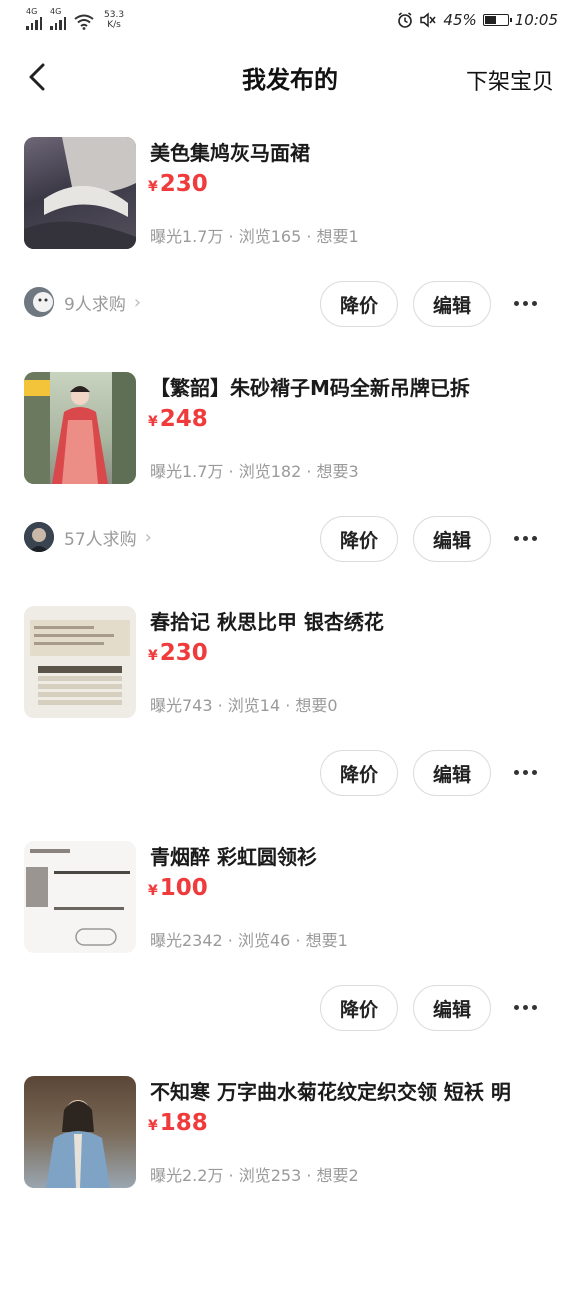 This screenshot has height=1311, width=580. I want to click on buyers-link: 57人求购 ›, so click(88, 537).